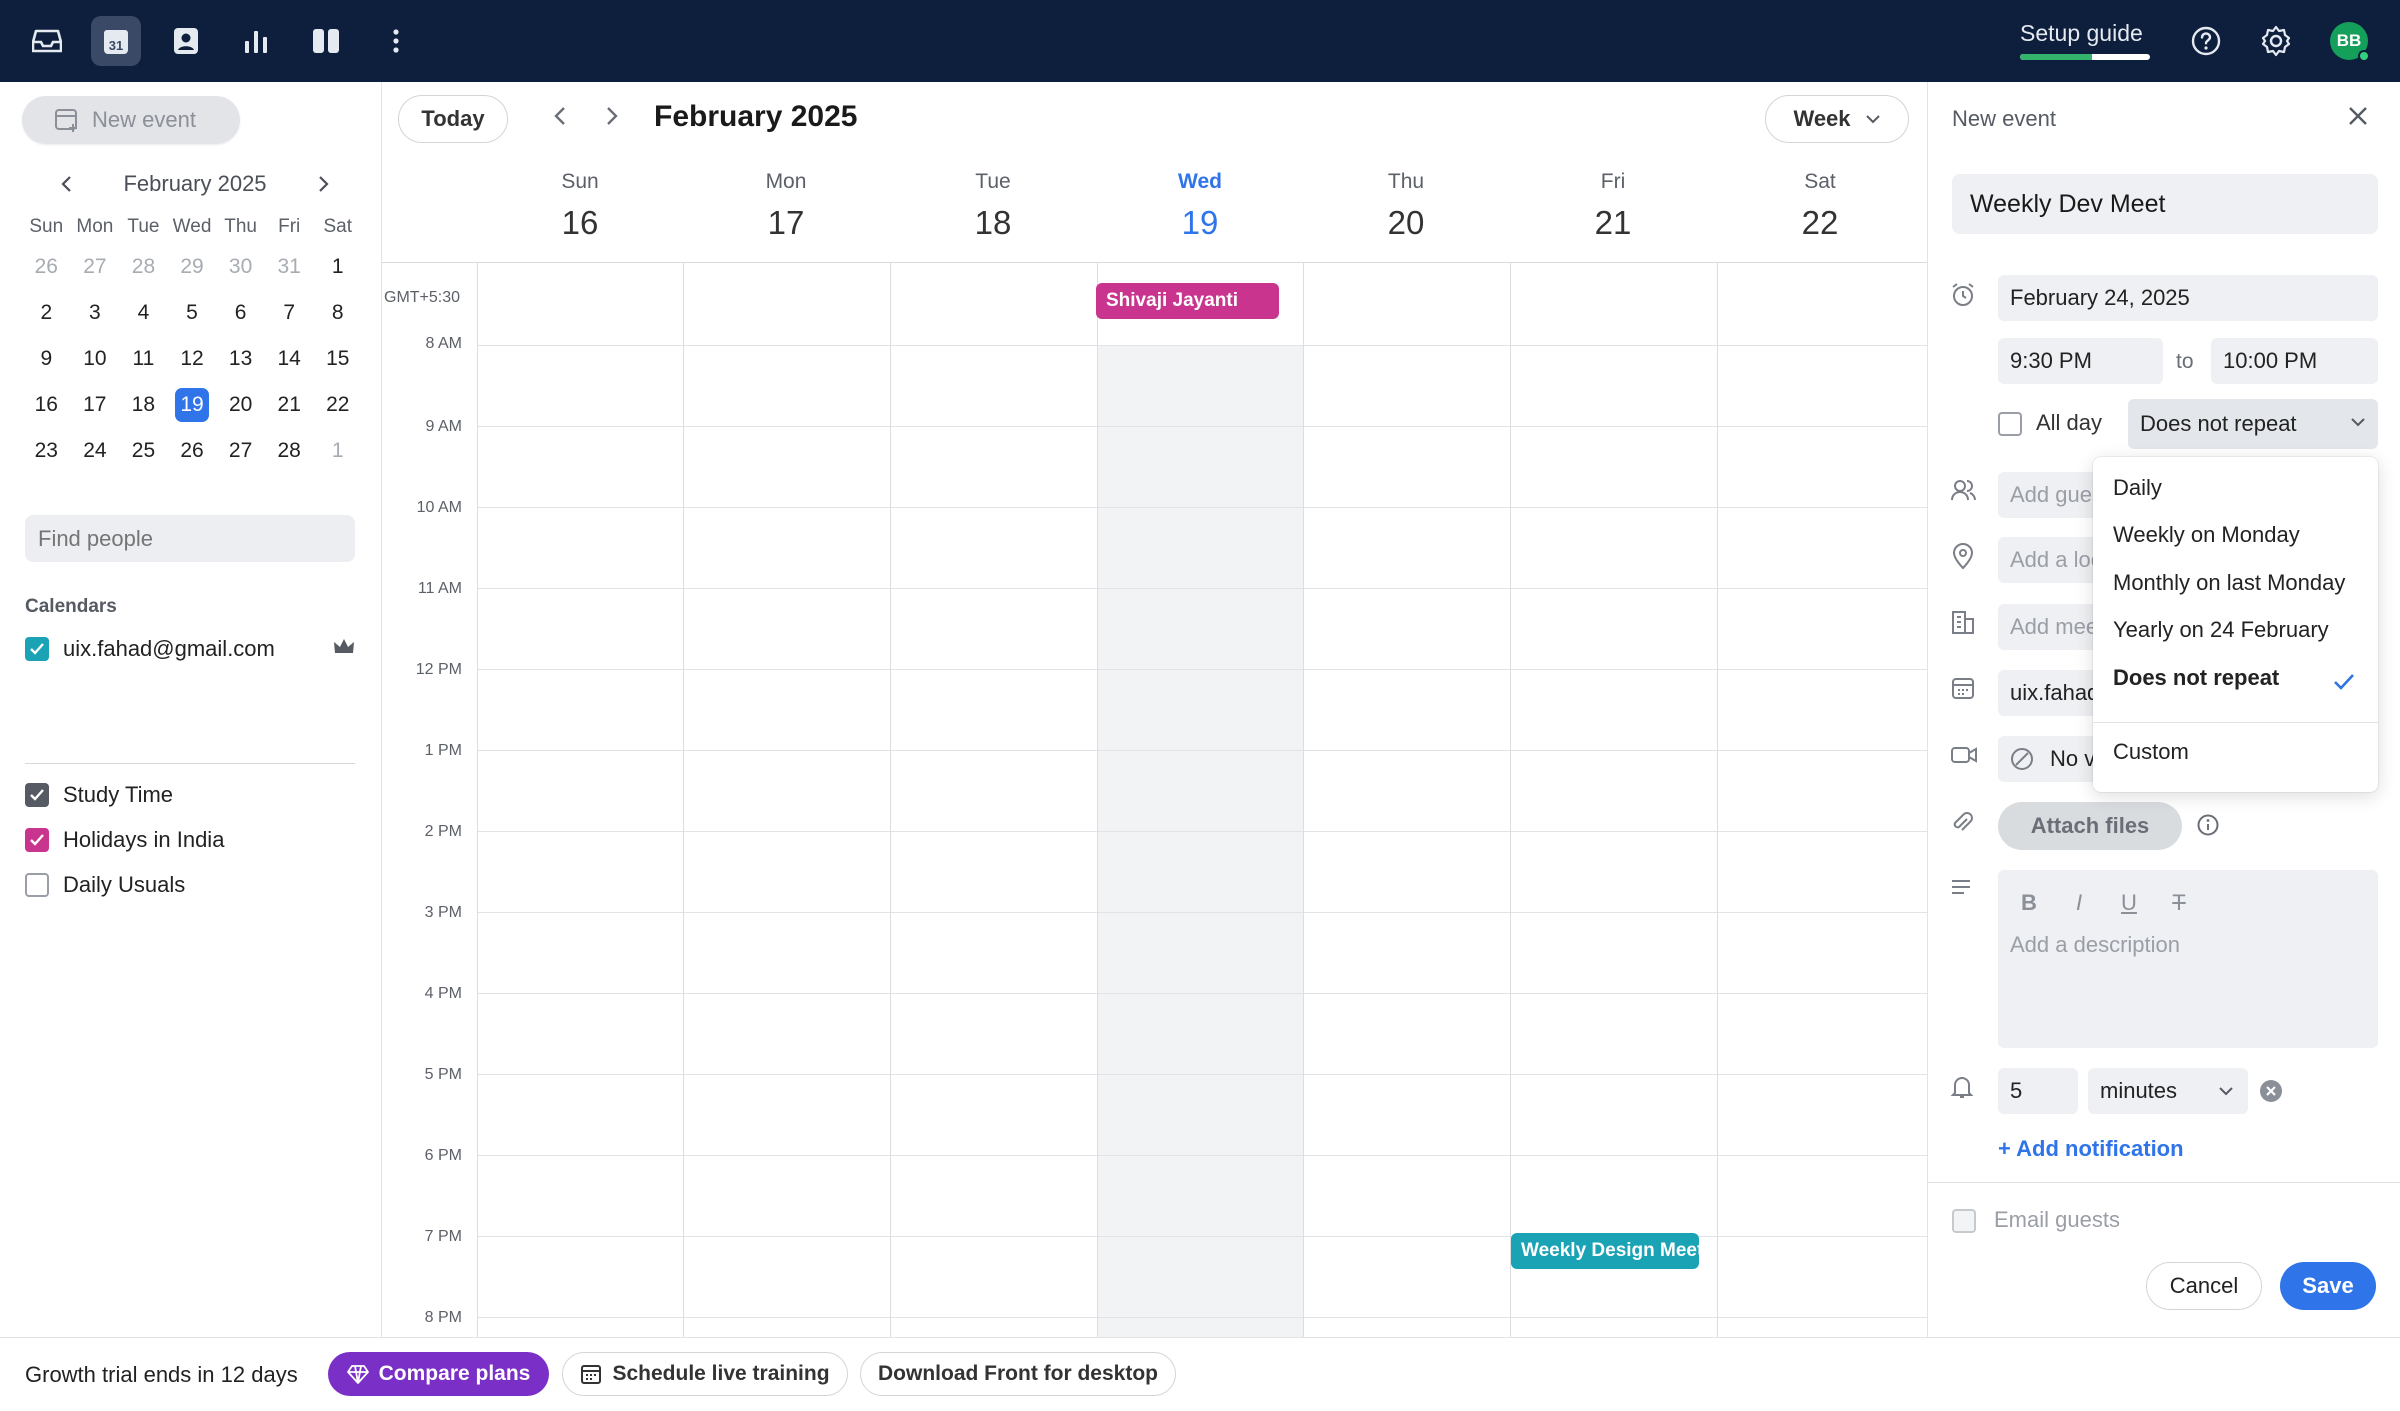  Describe the element at coordinates (1187, 301) in the screenshot. I see `event-shivaji-jayanti: Shivaji Jayanti` at that location.